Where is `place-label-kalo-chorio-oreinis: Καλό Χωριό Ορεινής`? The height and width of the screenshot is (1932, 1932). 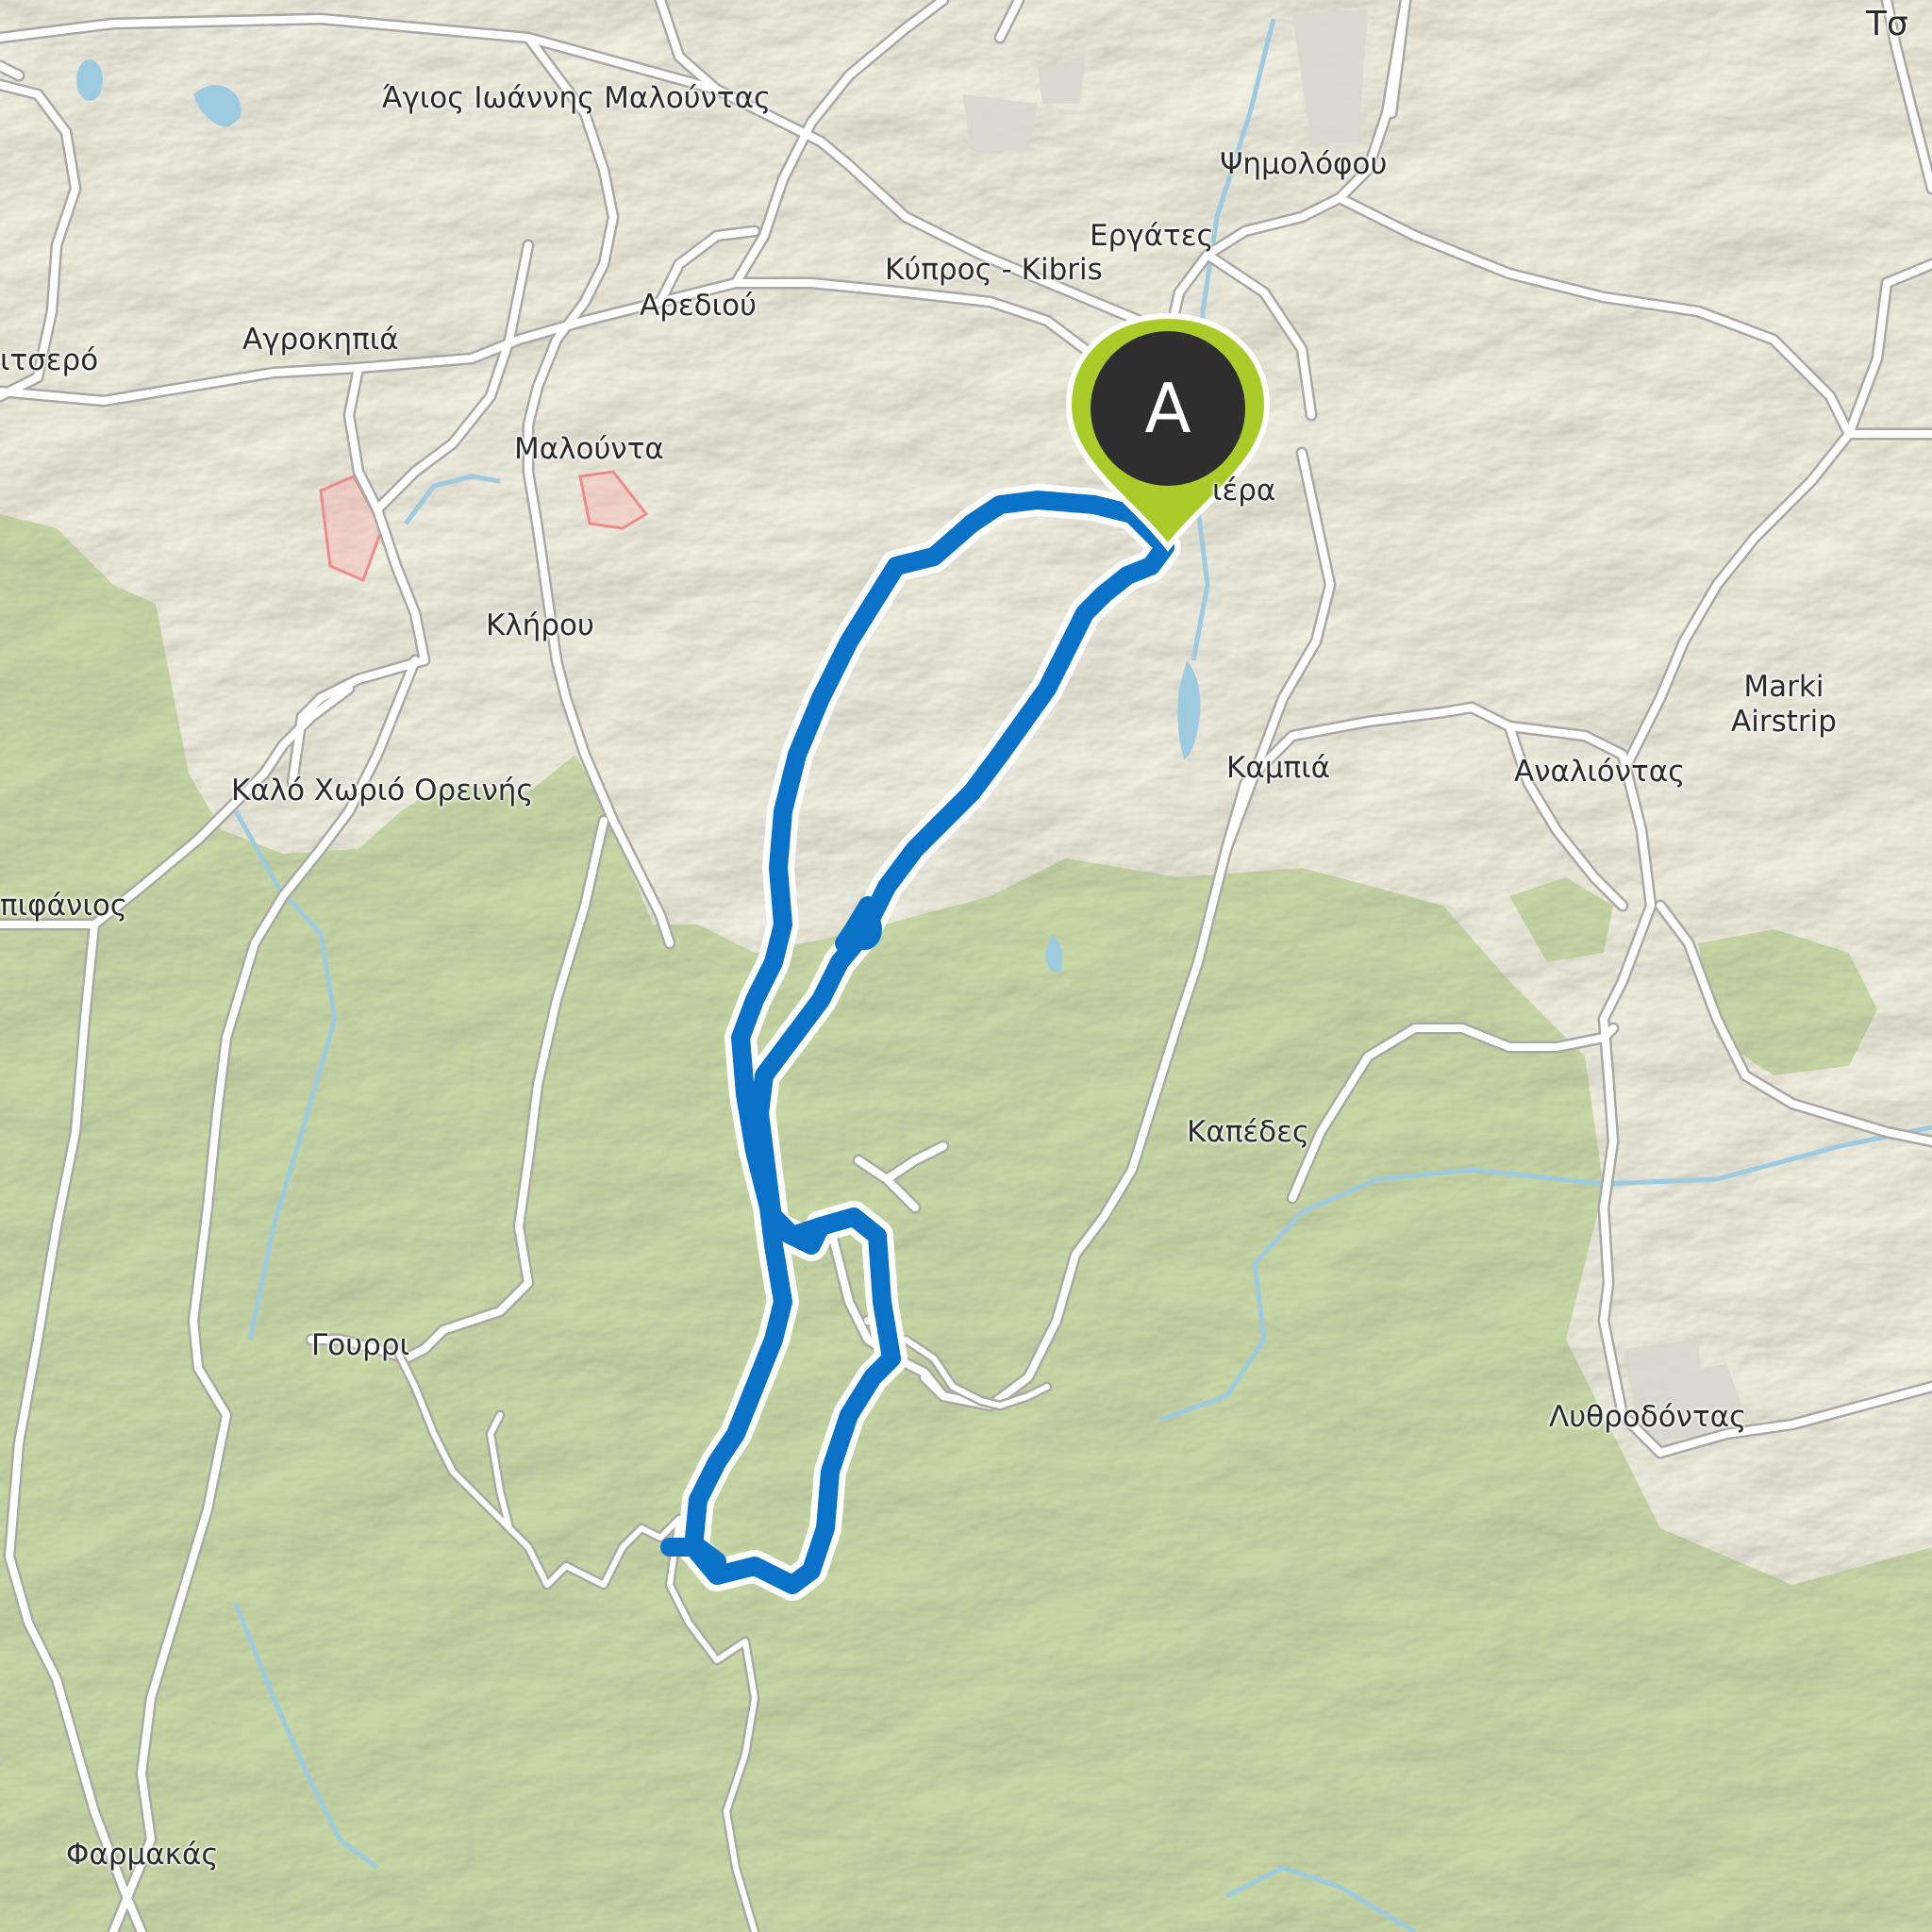 place-label-kalo-chorio-oreinis: Καλό Χωριό Ορεινής is located at coordinates (383, 791).